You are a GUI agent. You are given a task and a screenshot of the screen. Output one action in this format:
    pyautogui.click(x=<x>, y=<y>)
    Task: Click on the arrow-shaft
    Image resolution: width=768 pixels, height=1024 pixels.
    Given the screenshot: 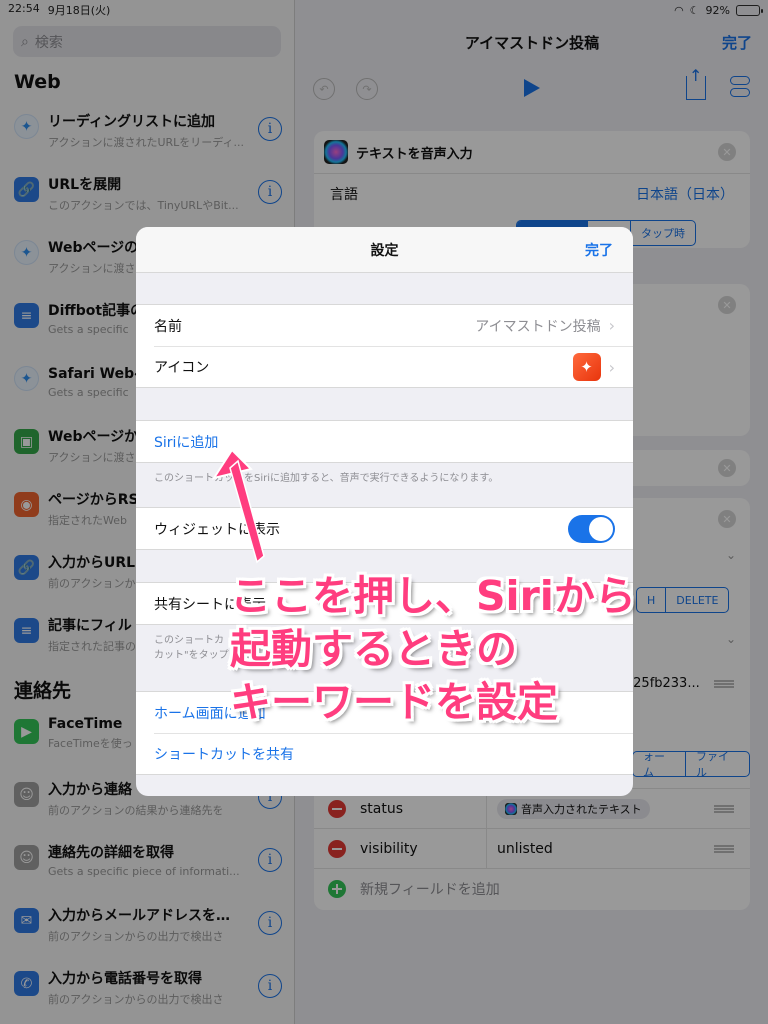 What is the action you would take?
    pyautogui.click(x=247, y=511)
    